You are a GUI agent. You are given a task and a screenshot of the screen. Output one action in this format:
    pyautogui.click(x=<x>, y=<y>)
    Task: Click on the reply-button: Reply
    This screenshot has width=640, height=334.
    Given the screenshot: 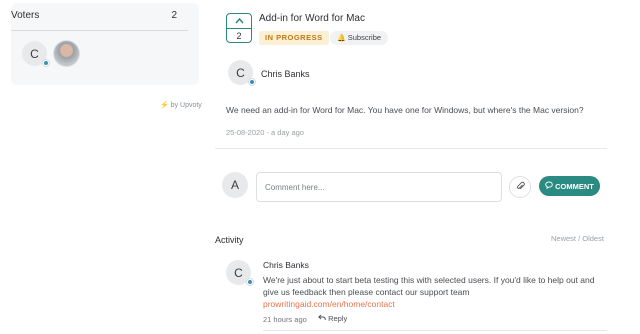 What is the action you would take?
    pyautogui.click(x=332, y=318)
    